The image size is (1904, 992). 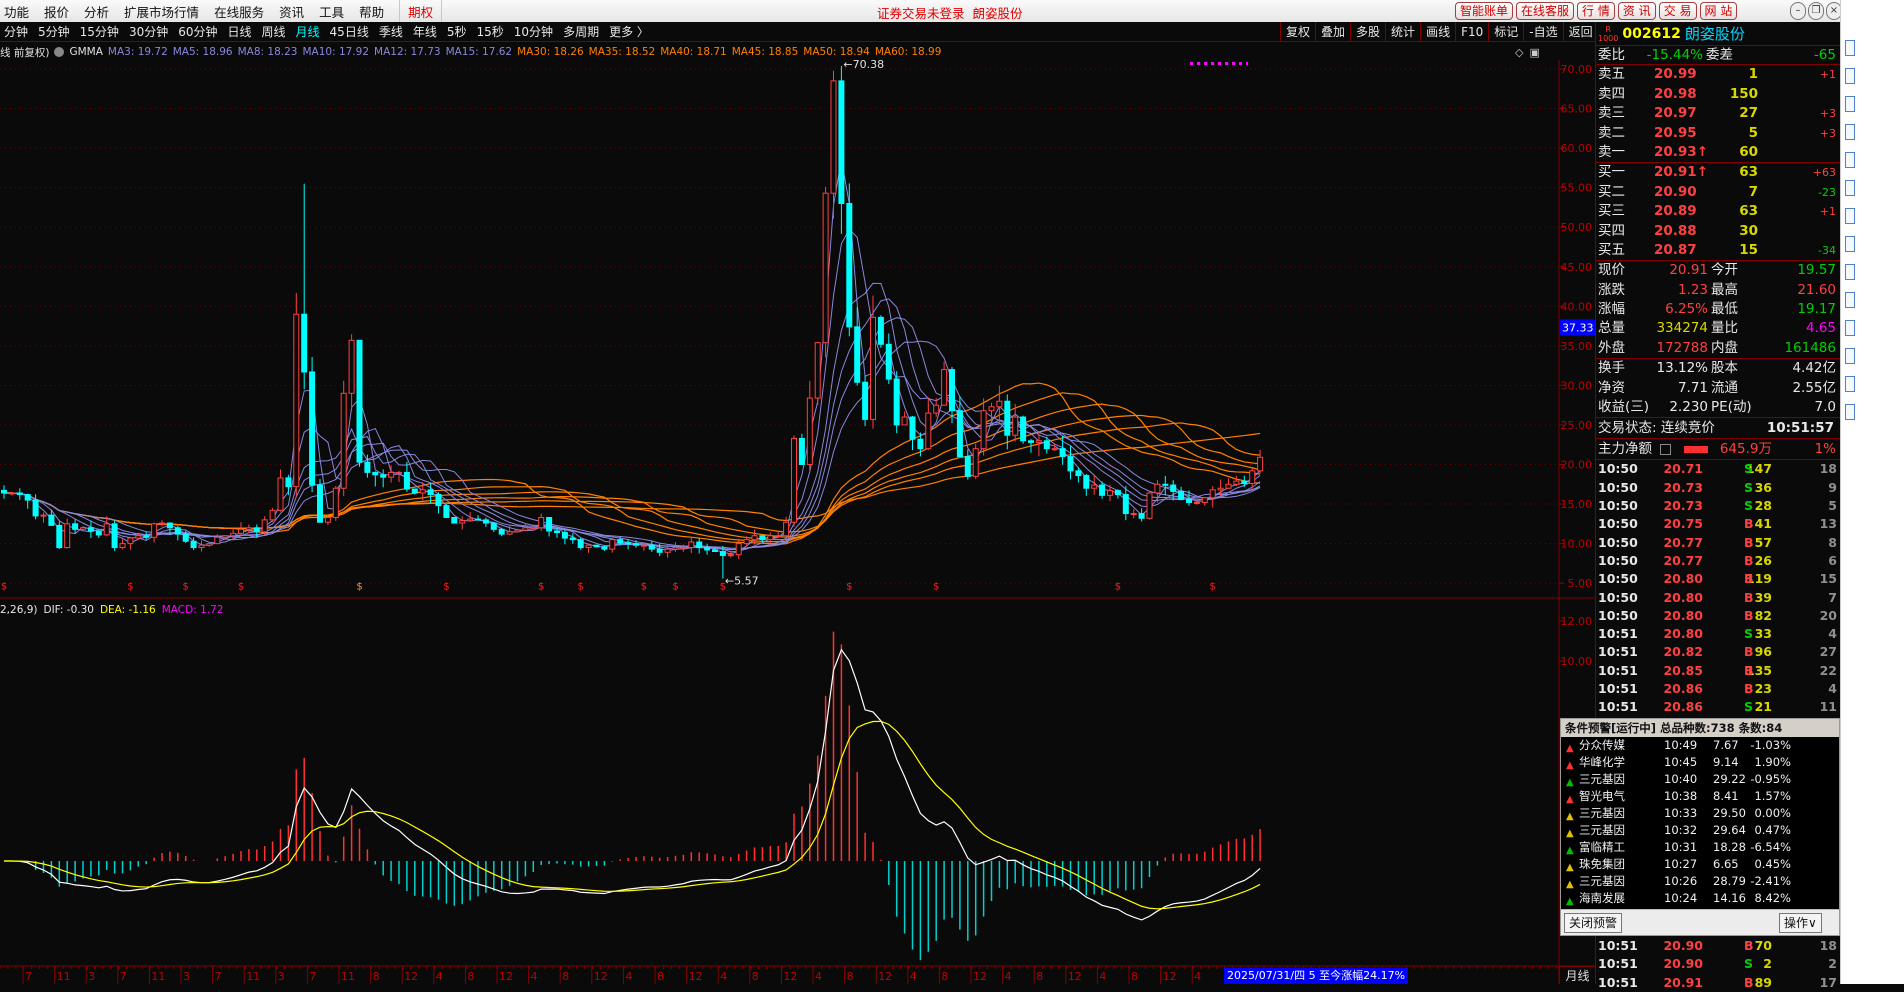 What do you see at coordinates (1696, 450) in the screenshot?
I see `flow-bar` at bounding box center [1696, 450].